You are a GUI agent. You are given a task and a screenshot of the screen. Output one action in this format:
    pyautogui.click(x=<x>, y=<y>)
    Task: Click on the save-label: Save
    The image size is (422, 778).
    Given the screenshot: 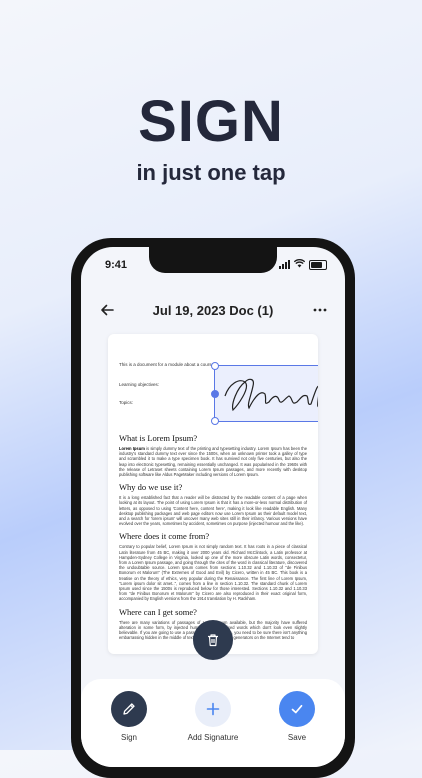 What is the action you would take?
    pyautogui.click(x=297, y=737)
    